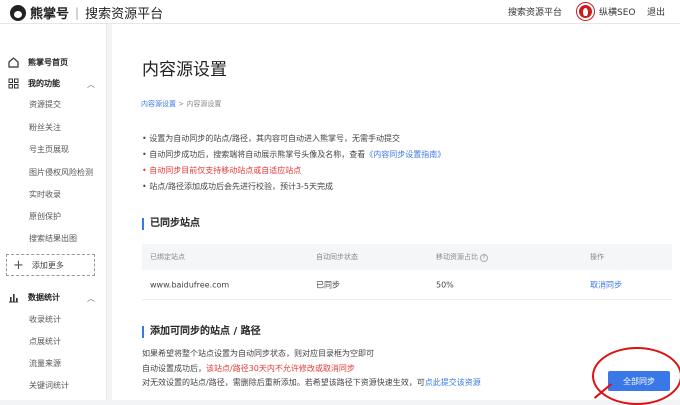  Describe the element at coordinates (337, 257) in the screenshot. I see `column-header: 自动同步状态` at that location.